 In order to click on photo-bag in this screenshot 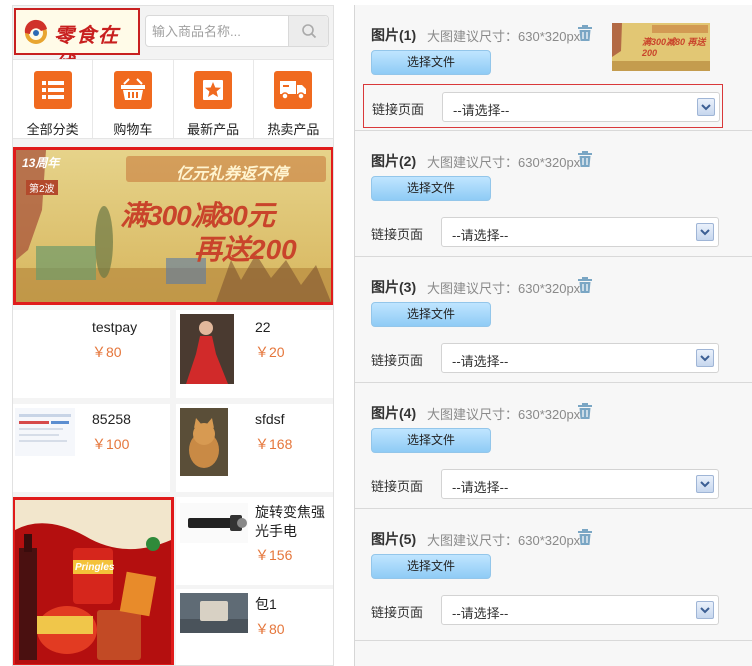, I will do `click(214, 613)`.